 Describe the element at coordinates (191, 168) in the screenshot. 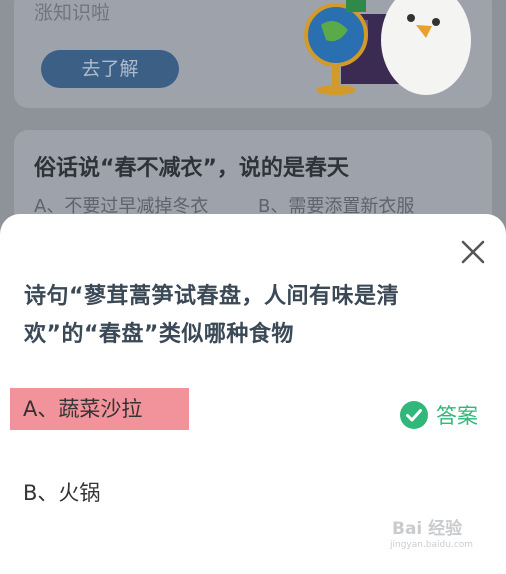

I see `previous-question-text: 俗话说“春不减衣”，说的是春天` at that location.